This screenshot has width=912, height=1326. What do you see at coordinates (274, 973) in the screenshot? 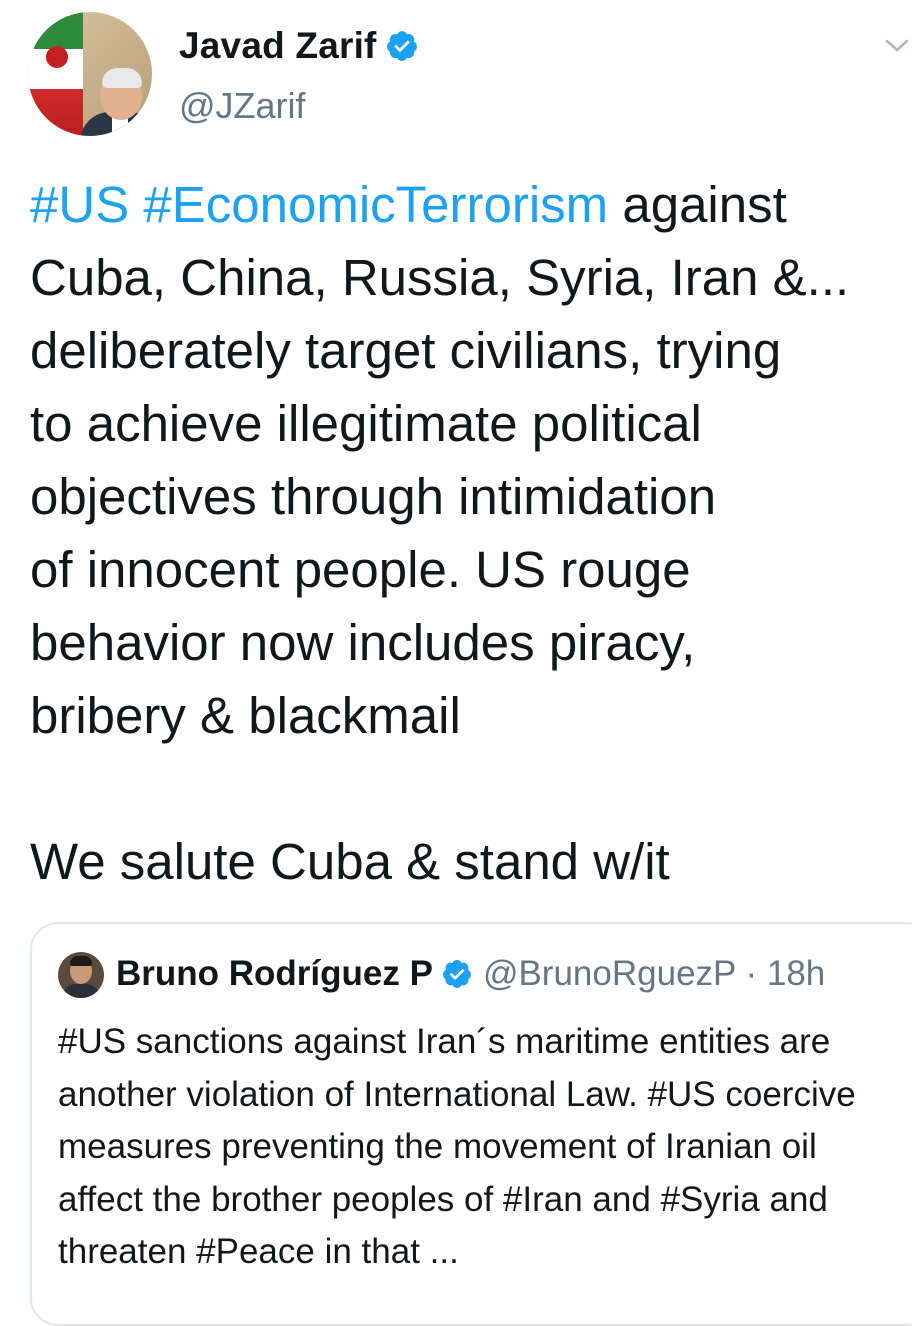
I see `quoted-author-name: Bruno Rodríguez P` at bounding box center [274, 973].